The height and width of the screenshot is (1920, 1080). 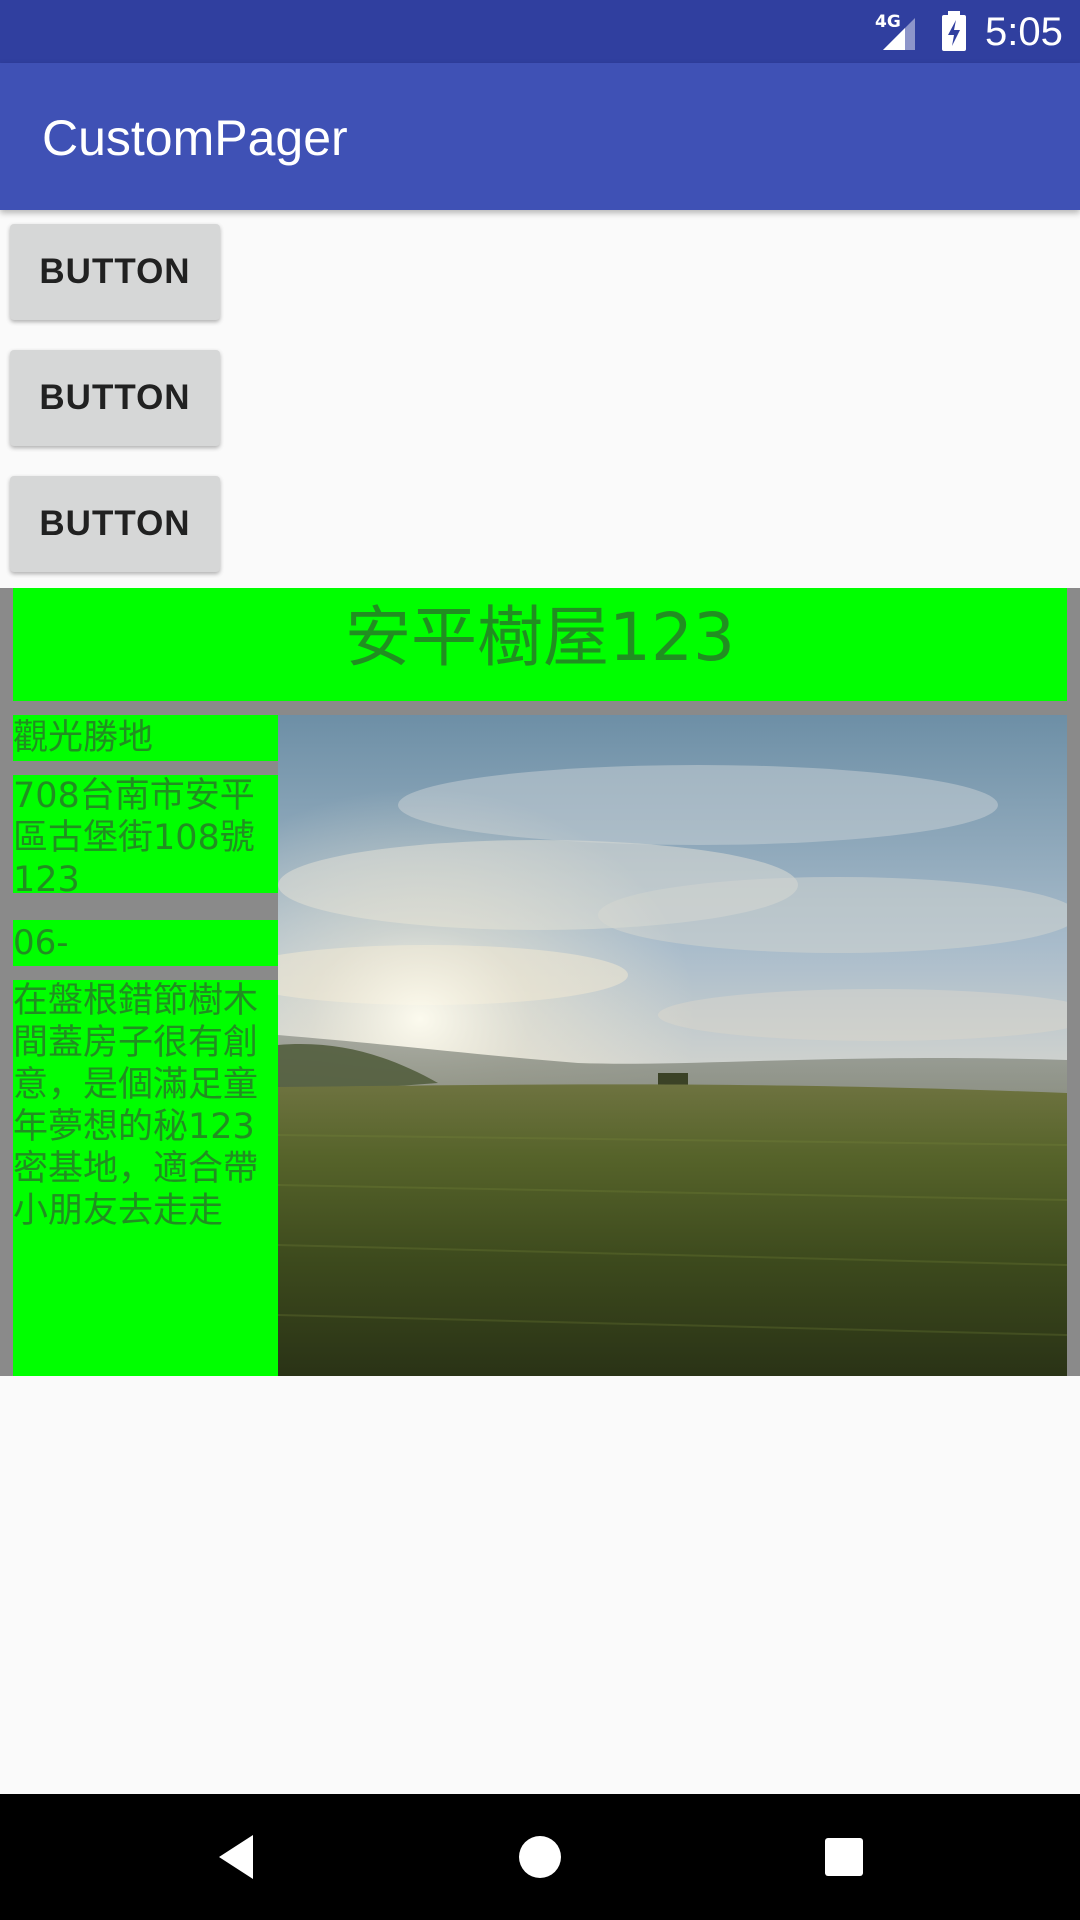 I want to click on app-bar: CustomPager, so click(x=540, y=136).